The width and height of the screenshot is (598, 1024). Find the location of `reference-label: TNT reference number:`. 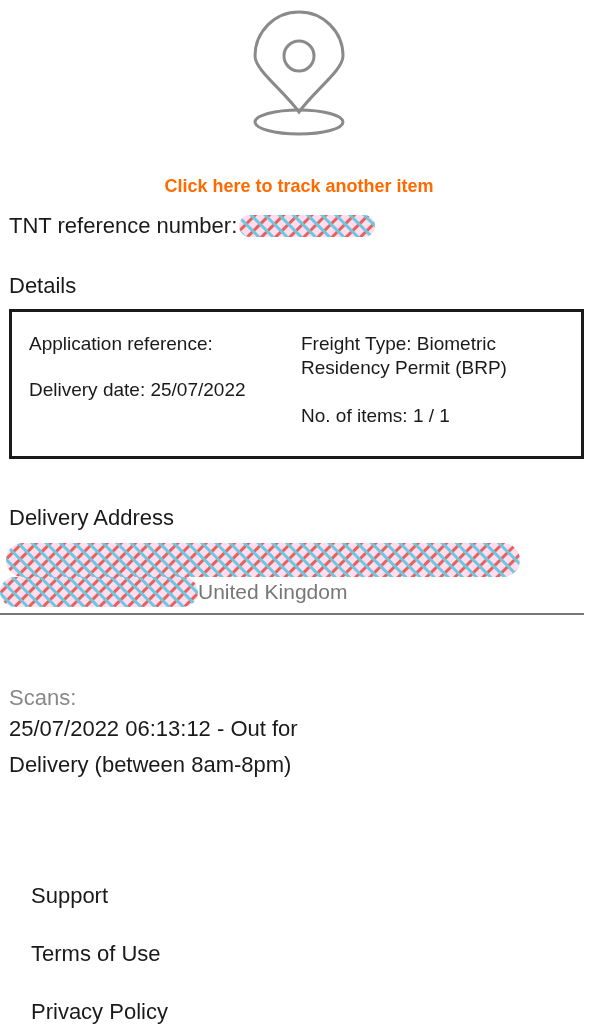

reference-label: TNT reference number: is located at coordinates (123, 226).